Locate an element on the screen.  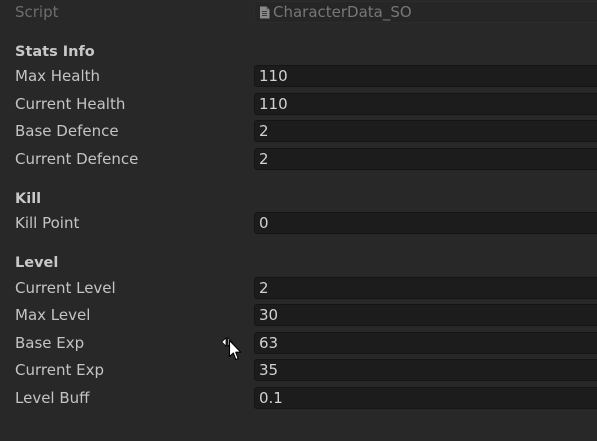
field-label: Max Health is located at coordinates (57, 76).